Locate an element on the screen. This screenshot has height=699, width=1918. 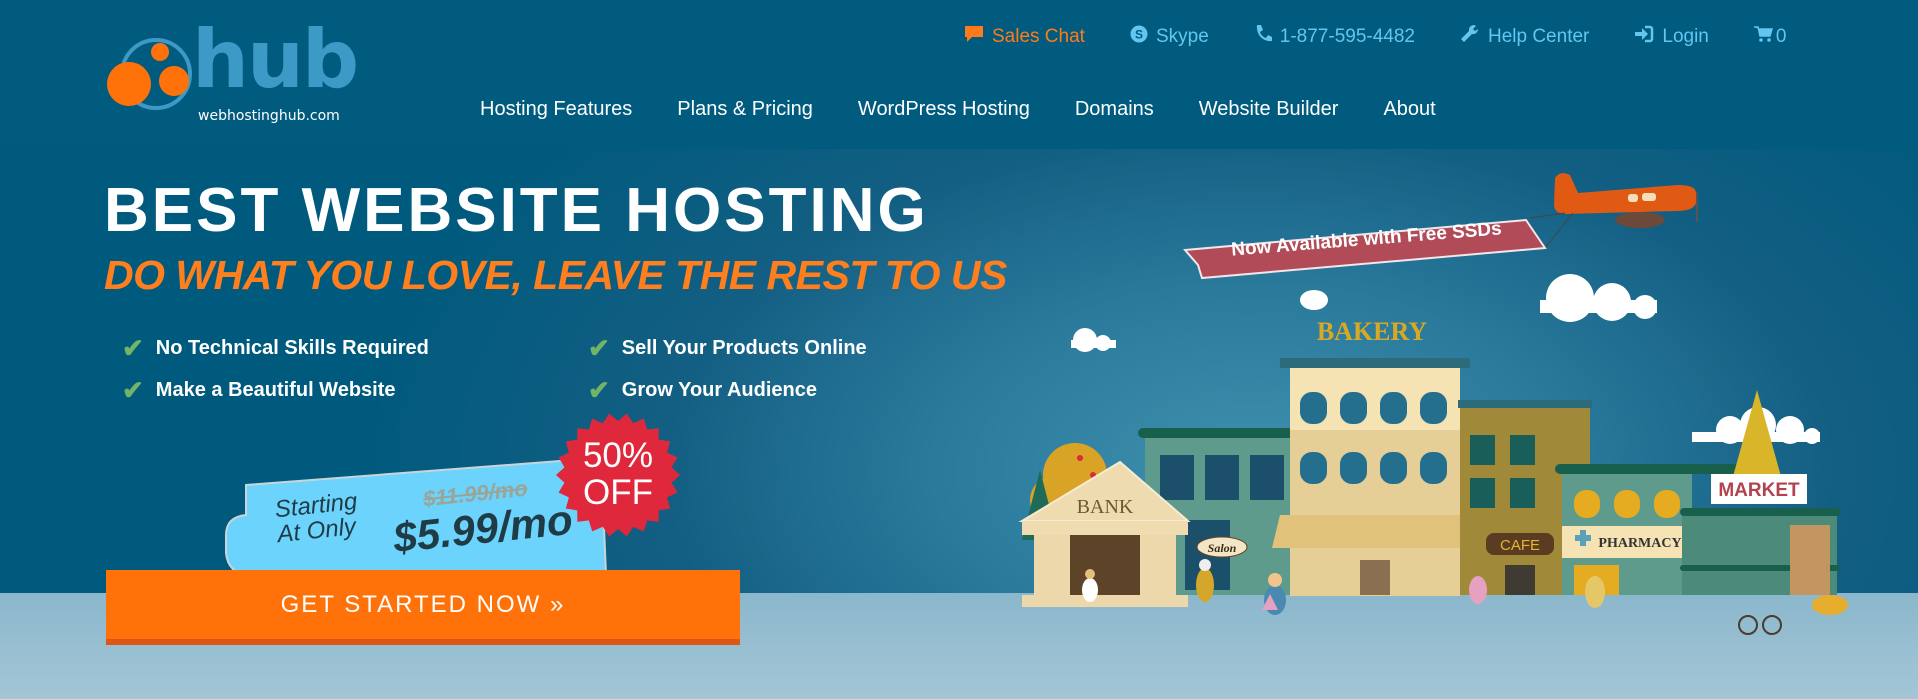
bakery-sign: BAKERY is located at coordinates (1372, 331).